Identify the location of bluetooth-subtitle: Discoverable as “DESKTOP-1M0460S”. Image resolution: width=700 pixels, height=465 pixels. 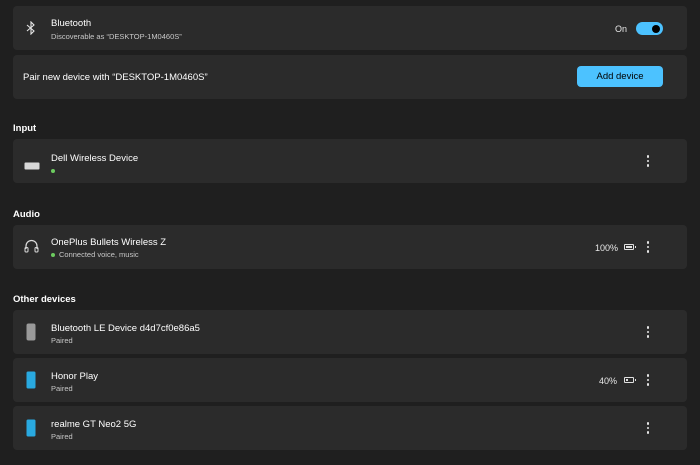
(116, 36).